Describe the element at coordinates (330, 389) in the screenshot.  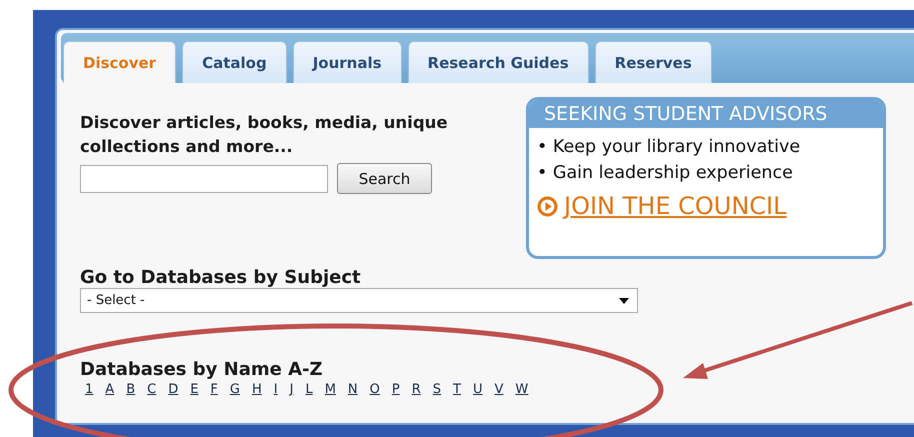
I see `letter-link: M` at that location.